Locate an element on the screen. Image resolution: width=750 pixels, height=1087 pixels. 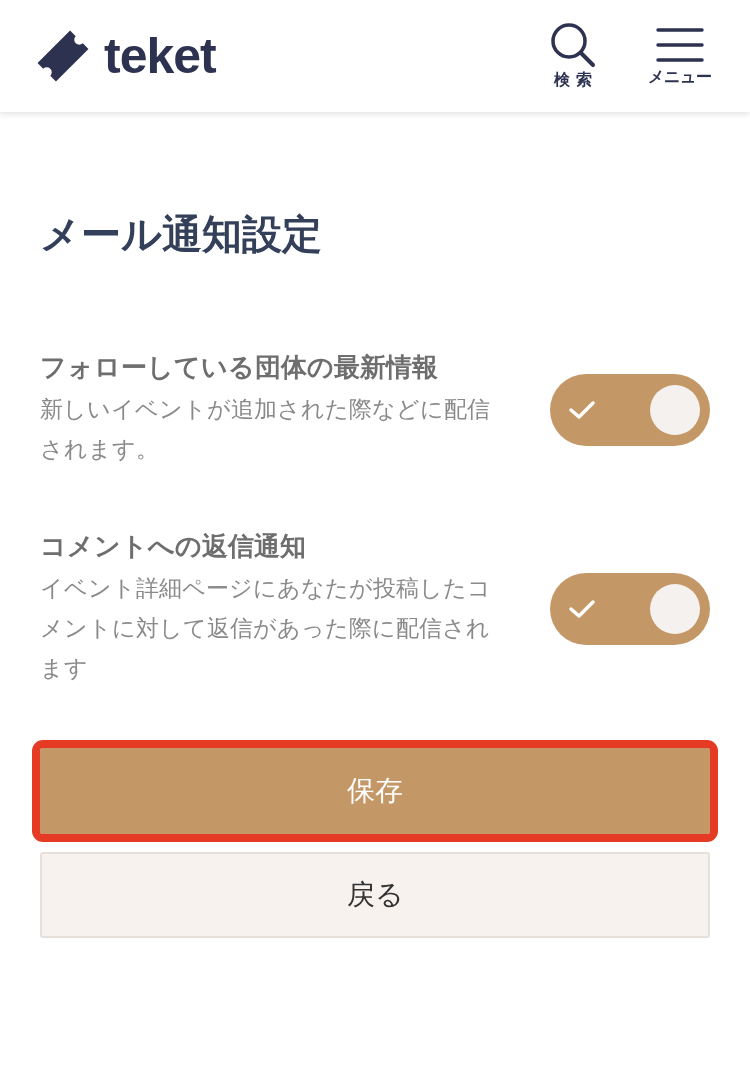
page-title: メール通知設定 is located at coordinates (181, 234).